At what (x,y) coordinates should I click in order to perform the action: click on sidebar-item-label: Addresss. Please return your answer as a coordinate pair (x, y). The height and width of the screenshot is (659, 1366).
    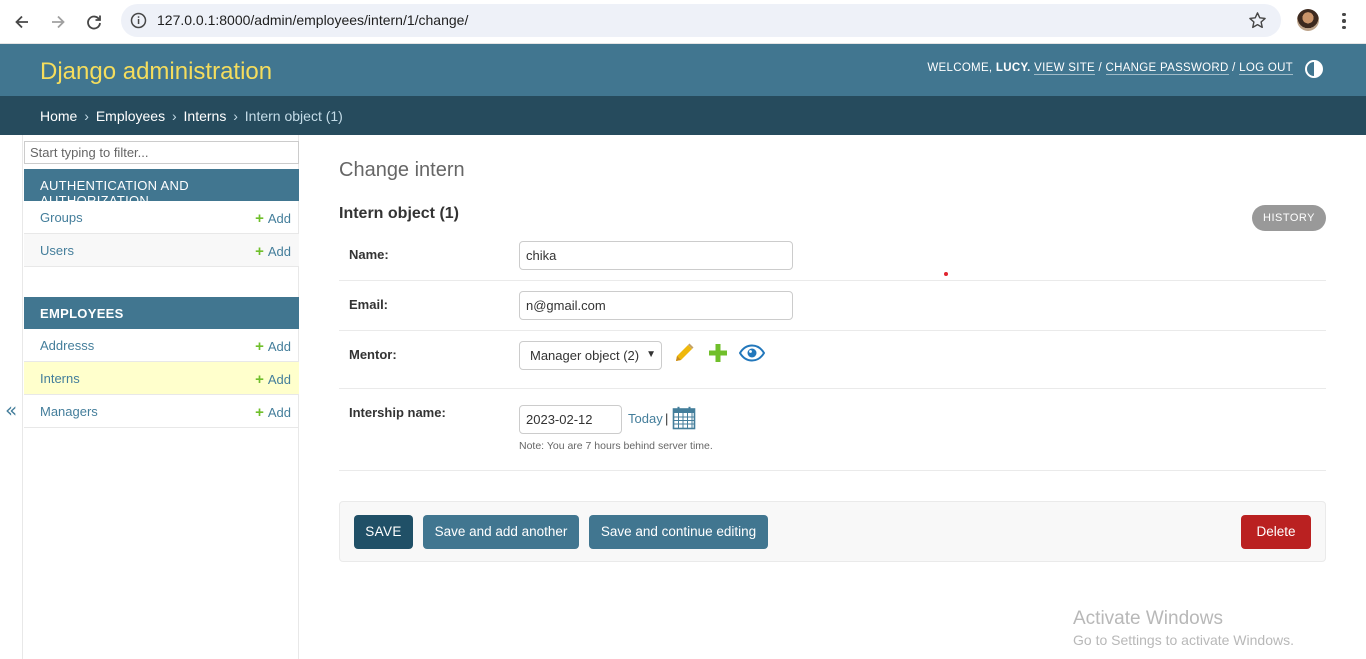
    Looking at the image, I should click on (67, 345).